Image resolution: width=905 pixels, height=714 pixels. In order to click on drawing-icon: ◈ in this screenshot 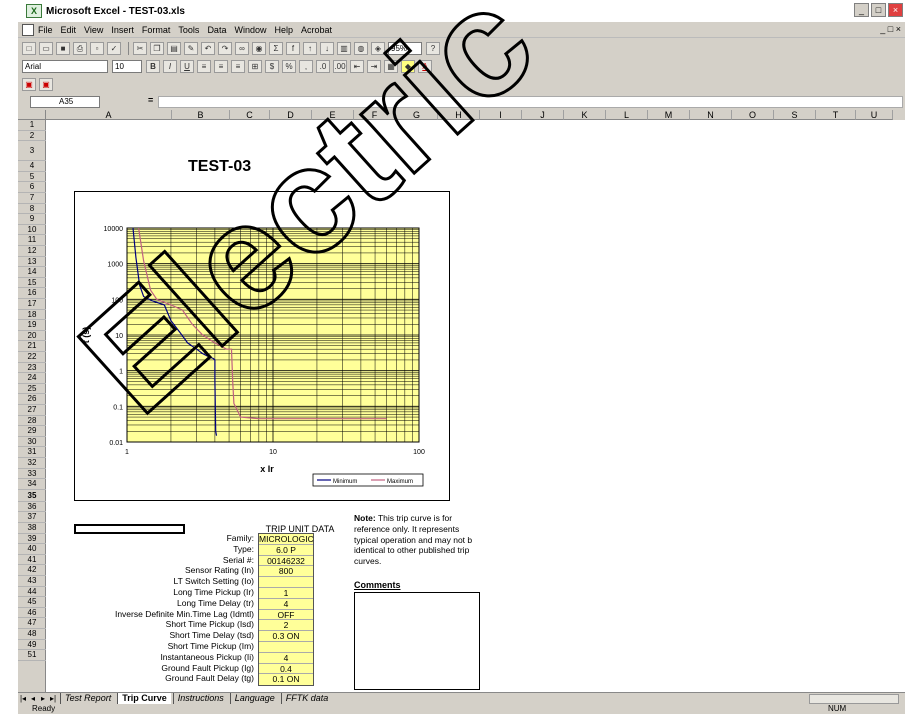, I will do `click(378, 48)`.